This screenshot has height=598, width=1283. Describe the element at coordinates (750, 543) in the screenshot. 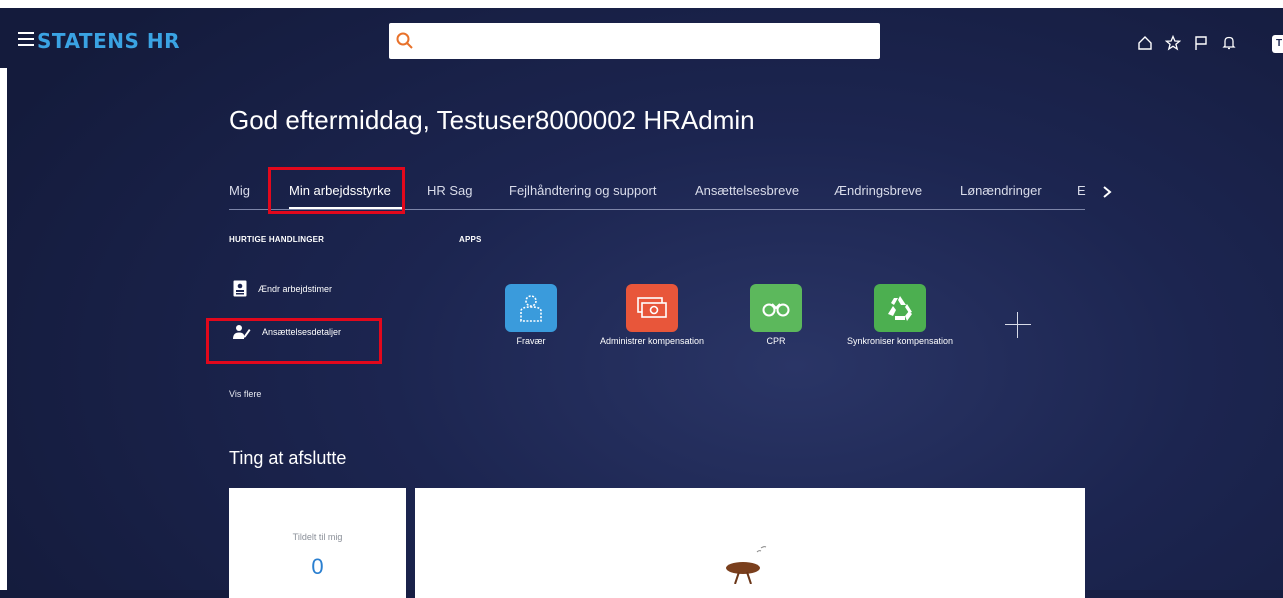

I see `tasks-panel` at that location.